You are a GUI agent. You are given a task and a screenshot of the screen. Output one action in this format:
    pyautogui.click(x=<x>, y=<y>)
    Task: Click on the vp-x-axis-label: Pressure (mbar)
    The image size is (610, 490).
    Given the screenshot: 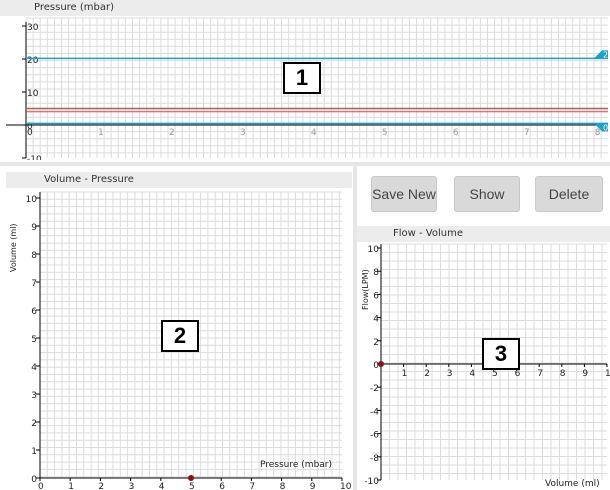 What is the action you would take?
    pyautogui.click(x=296, y=465)
    